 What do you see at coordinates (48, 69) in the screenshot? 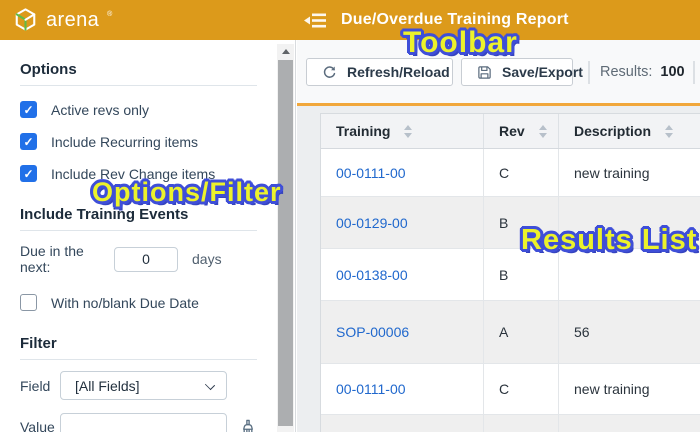
I see `options-heading: Options` at bounding box center [48, 69].